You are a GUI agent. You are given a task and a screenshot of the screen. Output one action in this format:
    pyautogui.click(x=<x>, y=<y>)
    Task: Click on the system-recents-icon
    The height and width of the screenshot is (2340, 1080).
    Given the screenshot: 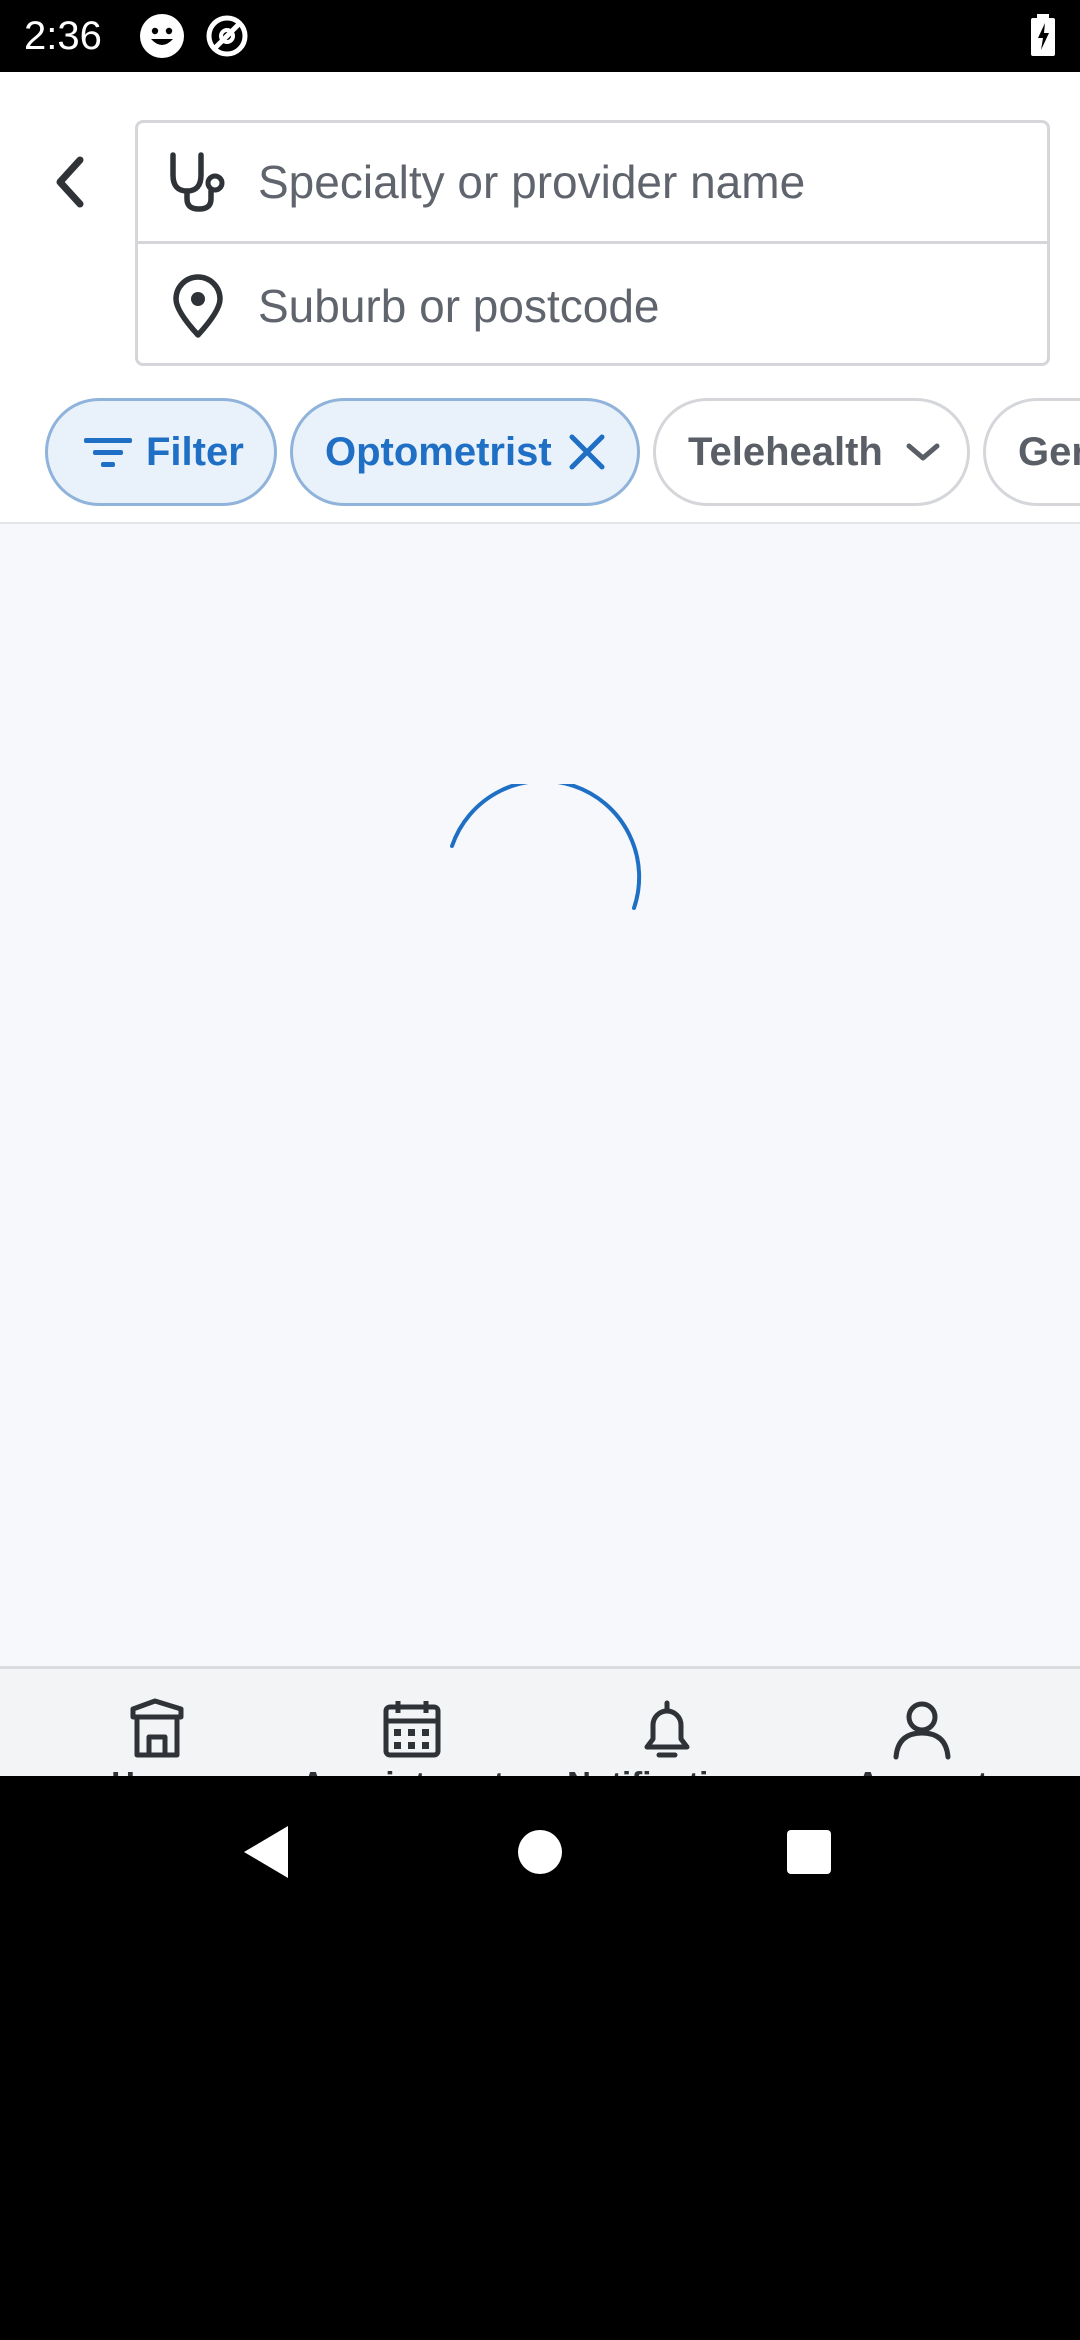 What is the action you would take?
    pyautogui.click(x=809, y=1852)
    